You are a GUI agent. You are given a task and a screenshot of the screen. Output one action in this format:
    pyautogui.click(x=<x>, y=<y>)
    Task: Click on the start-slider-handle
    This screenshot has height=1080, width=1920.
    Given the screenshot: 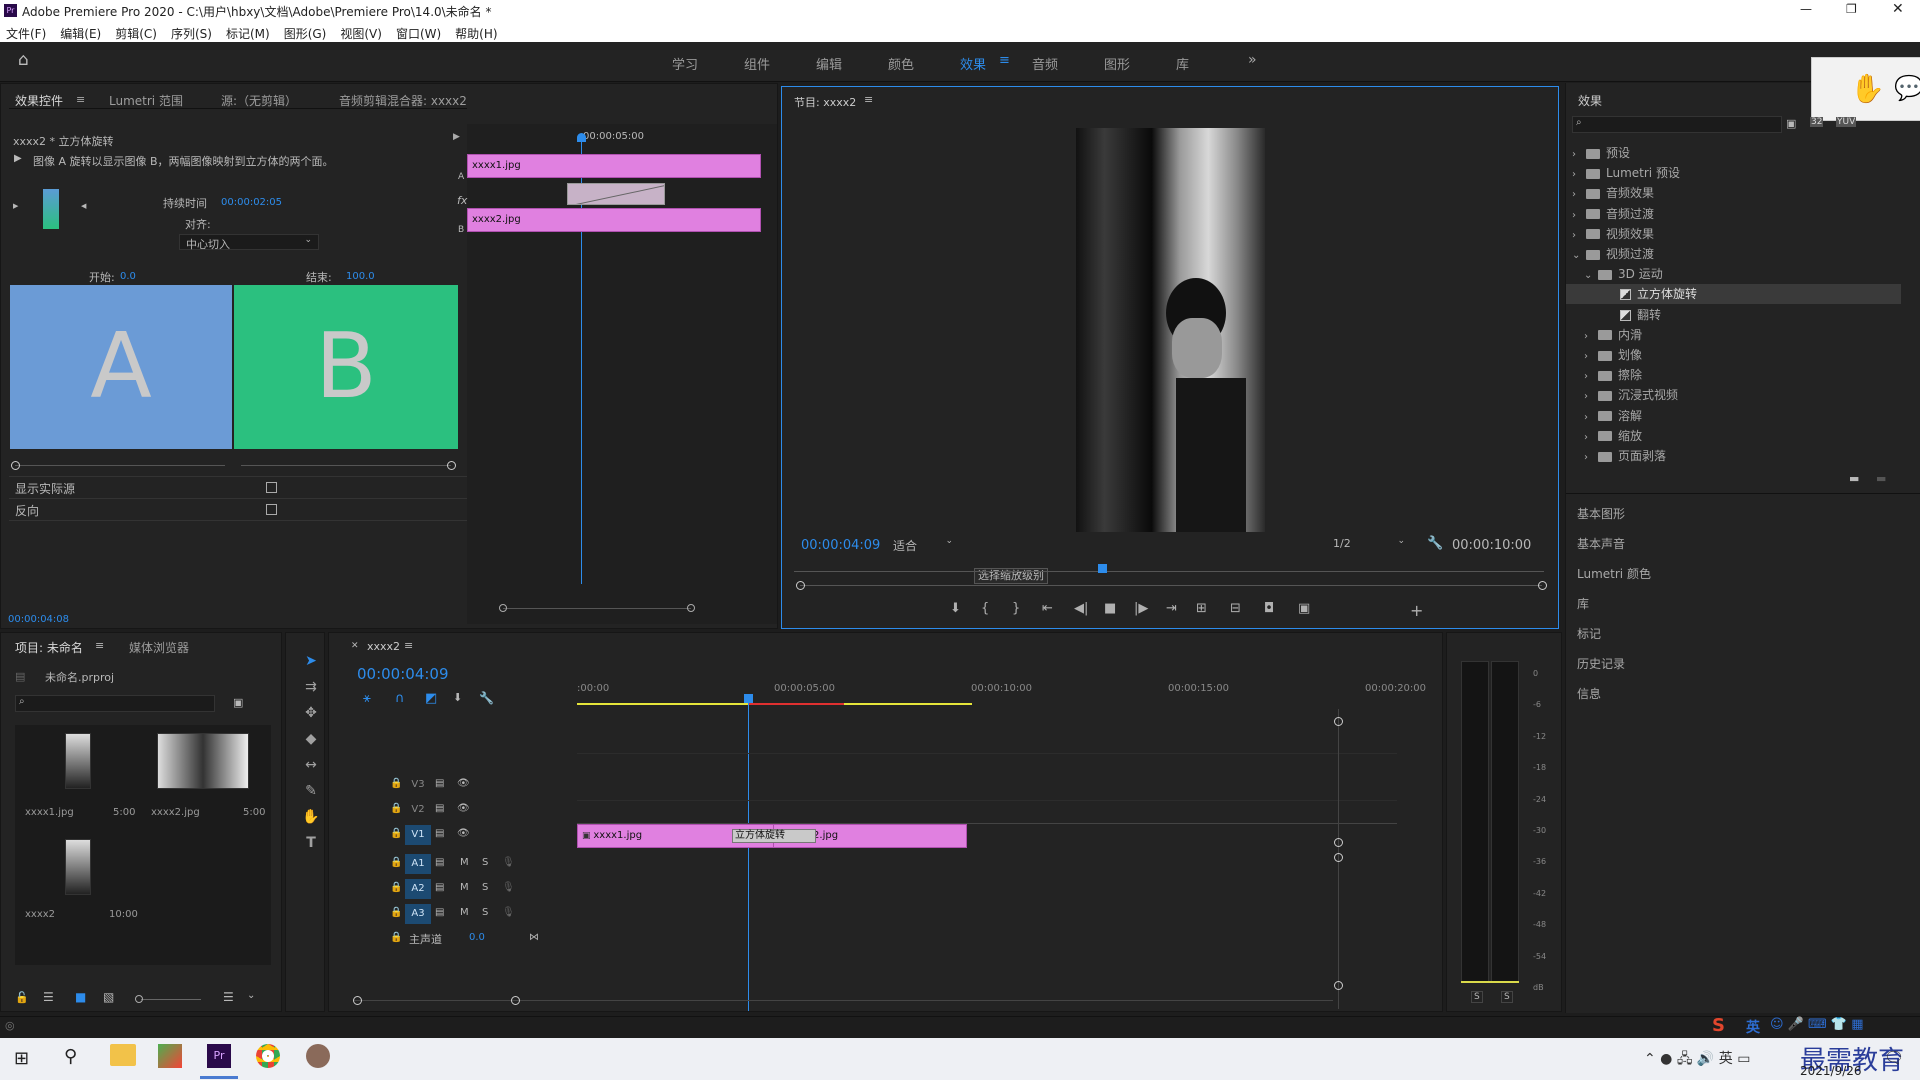 What is the action you would take?
    pyautogui.click(x=15, y=465)
    